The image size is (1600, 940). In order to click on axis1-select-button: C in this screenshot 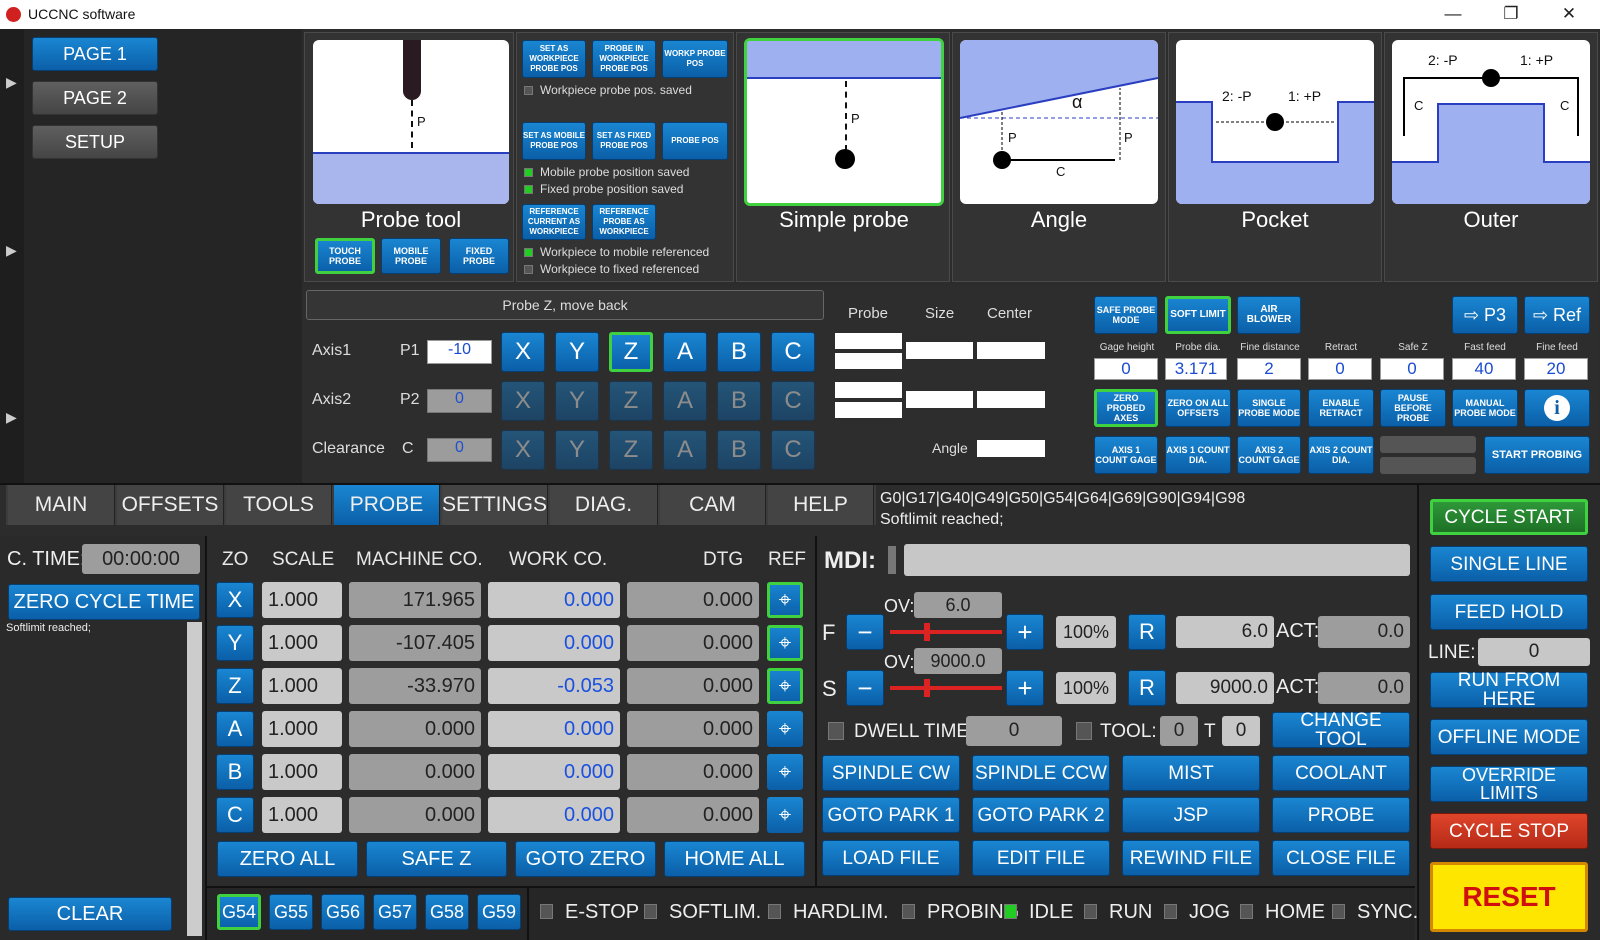, I will do `click(793, 352)`.